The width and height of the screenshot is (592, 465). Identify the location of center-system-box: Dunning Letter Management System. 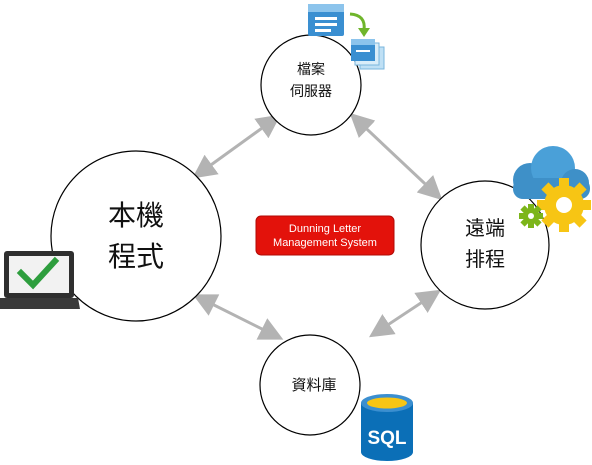
(325, 235).